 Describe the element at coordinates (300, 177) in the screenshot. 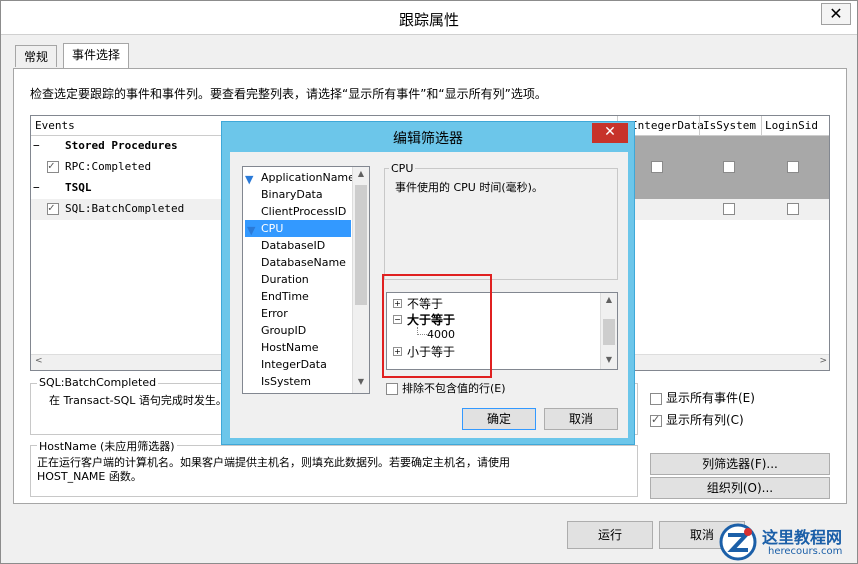

I see `filter-column-item: ApplicationName ▼` at that location.